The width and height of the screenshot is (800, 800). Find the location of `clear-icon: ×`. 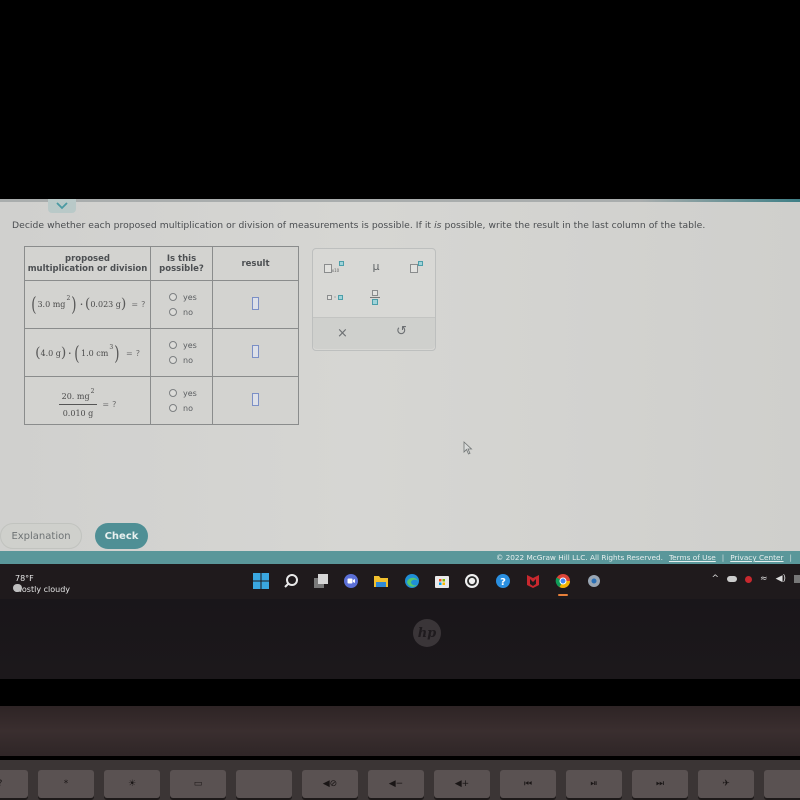

clear-icon: × is located at coordinates (342, 333).